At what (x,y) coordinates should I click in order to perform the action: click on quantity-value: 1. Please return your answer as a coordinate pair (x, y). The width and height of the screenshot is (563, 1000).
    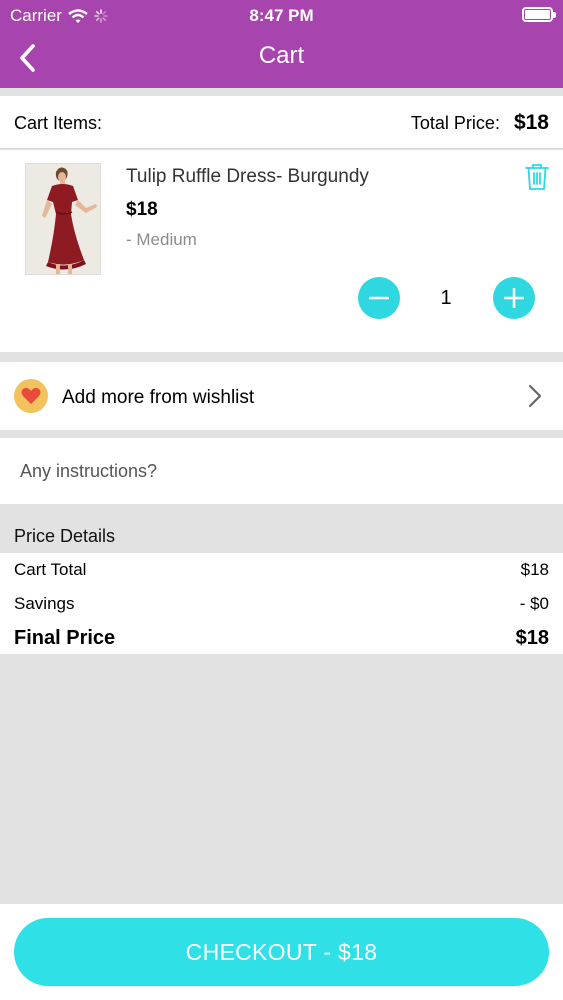
    Looking at the image, I should click on (446, 298).